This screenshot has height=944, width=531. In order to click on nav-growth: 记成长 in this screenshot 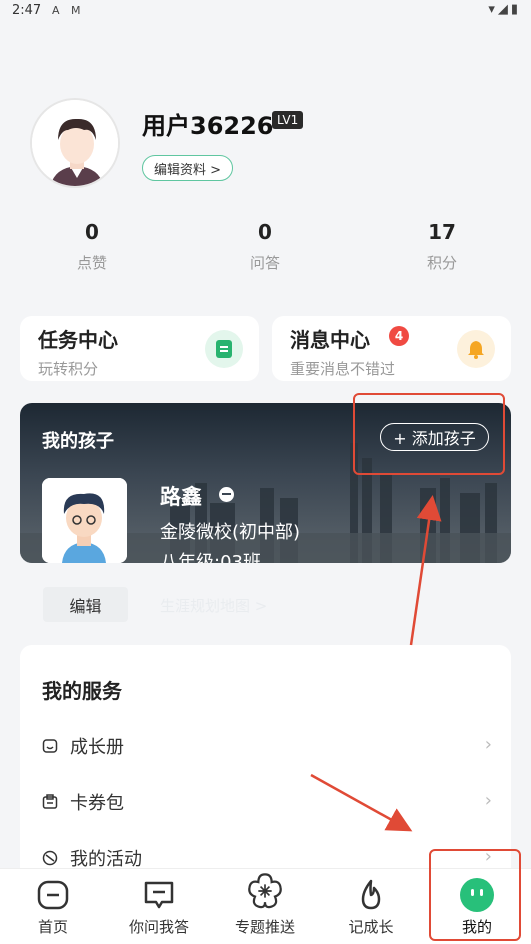, I will do `click(371, 906)`.